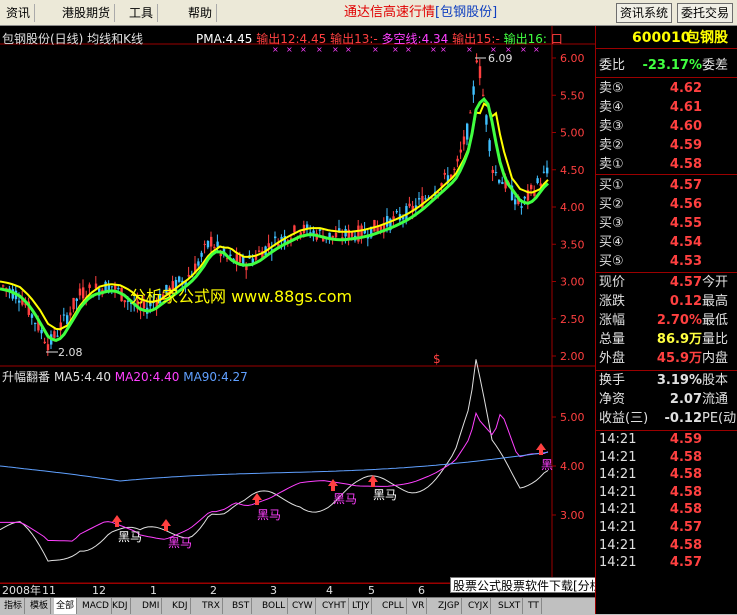 This screenshot has width=737, height=615. I want to click on indicator-ma20: MA20:4.40, so click(147, 377).